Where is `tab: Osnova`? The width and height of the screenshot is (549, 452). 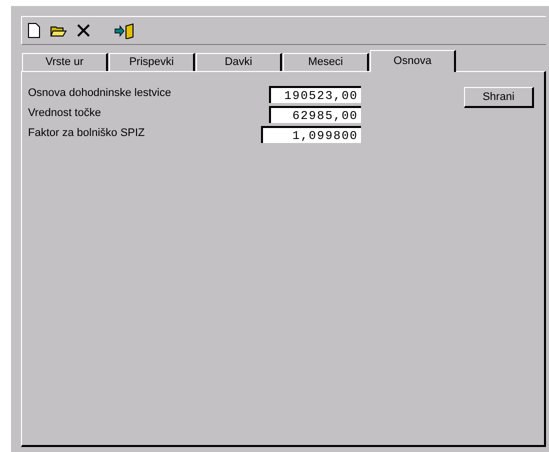 tab: Osnova is located at coordinates (413, 61).